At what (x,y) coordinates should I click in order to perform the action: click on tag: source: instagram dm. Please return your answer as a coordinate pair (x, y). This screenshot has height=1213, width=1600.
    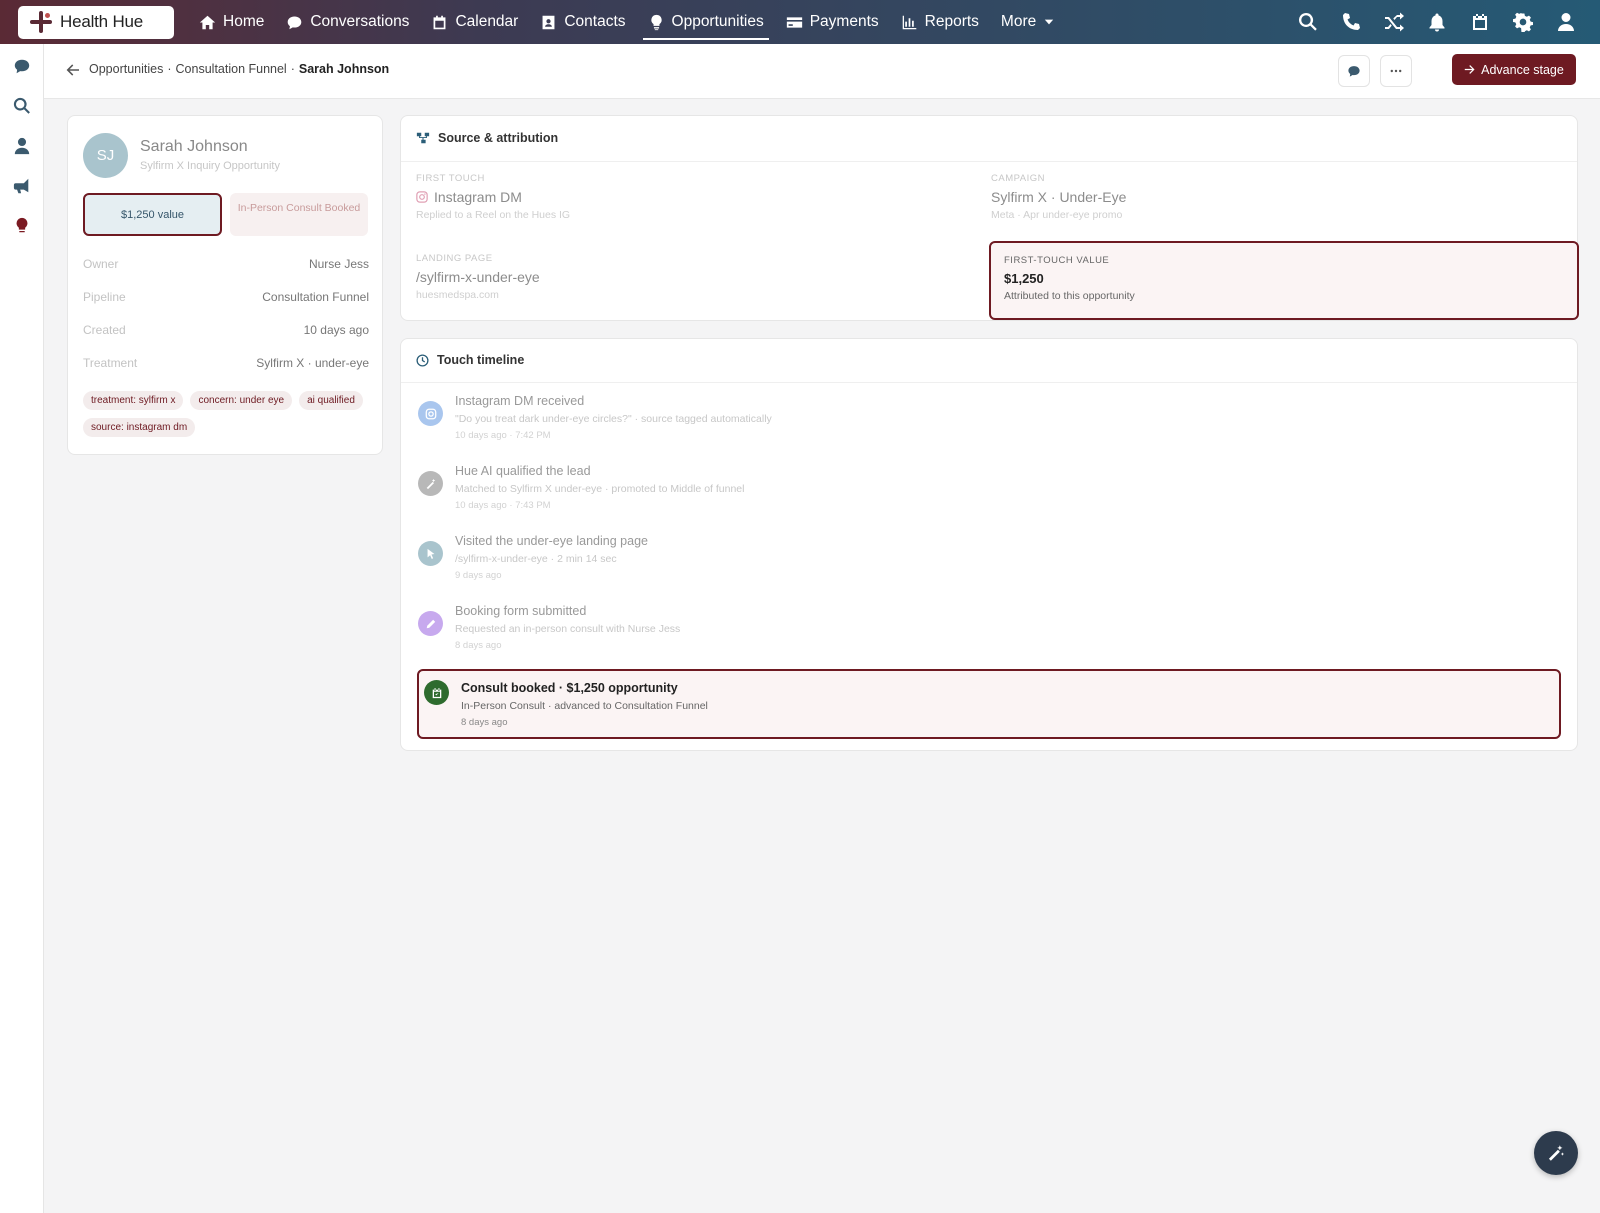
    Looking at the image, I should click on (139, 427).